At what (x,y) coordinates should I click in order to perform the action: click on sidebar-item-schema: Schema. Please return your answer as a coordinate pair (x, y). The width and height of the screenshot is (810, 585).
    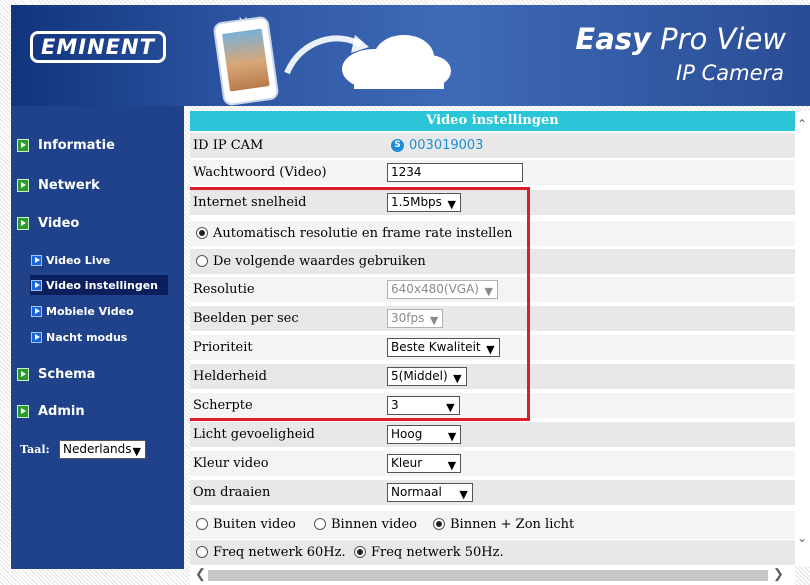
    Looking at the image, I should click on (56, 374).